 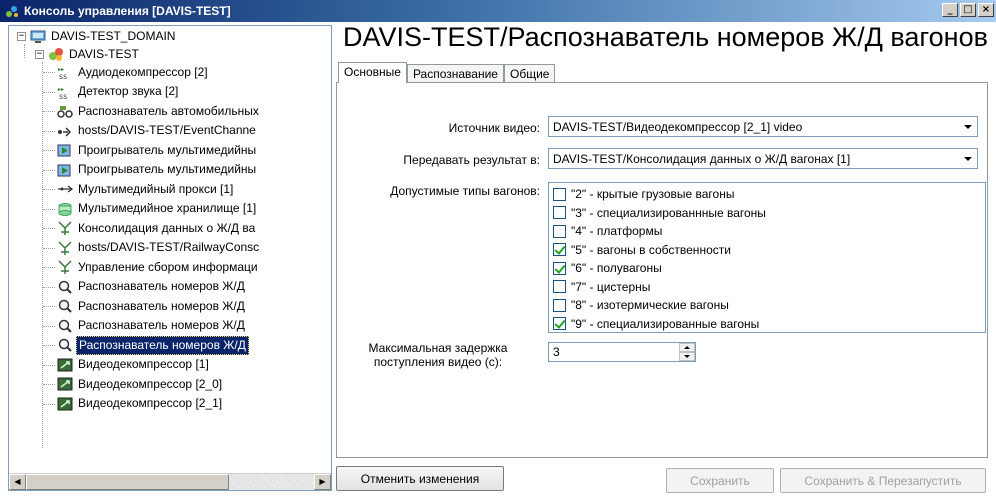 I want to click on video-source-select: DAVIS-TEST/Видеодекомпрессор [2_1] video, so click(x=763, y=126).